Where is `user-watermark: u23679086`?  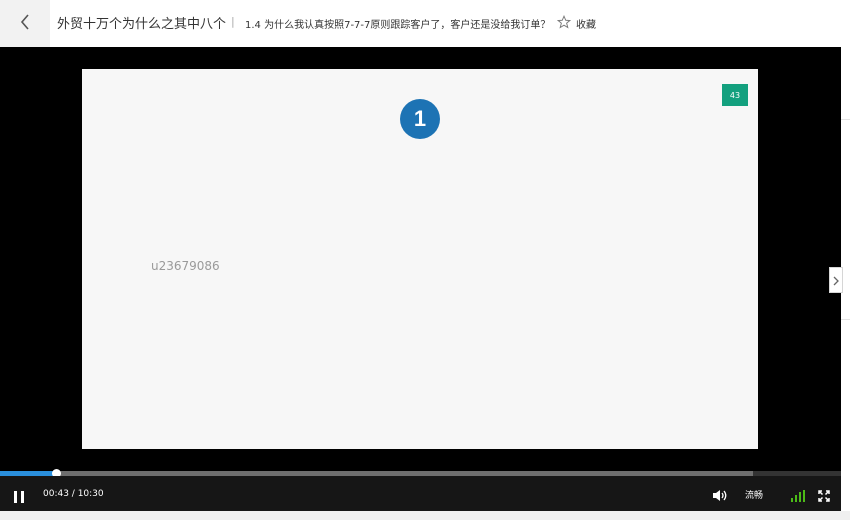
user-watermark: u23679086 is located at coordinates (185, 266).